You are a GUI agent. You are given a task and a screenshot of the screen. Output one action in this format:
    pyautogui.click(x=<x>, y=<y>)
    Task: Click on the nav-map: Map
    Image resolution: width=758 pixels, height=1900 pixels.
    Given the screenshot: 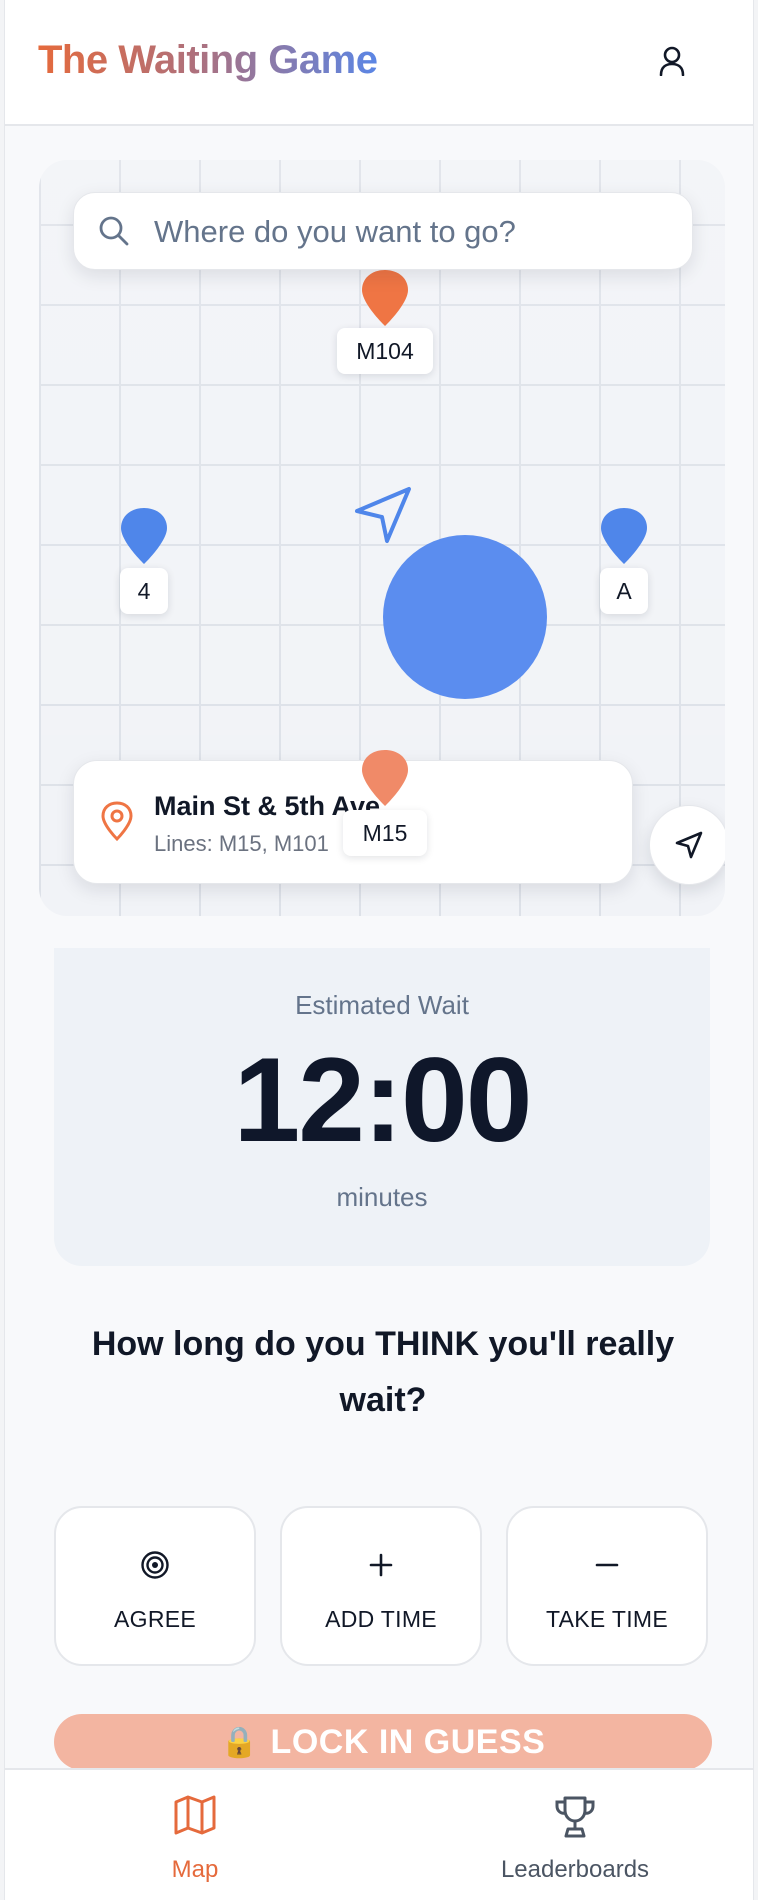 What is the action you would take?
    pyautogui.click(x=195, y=1835)
    